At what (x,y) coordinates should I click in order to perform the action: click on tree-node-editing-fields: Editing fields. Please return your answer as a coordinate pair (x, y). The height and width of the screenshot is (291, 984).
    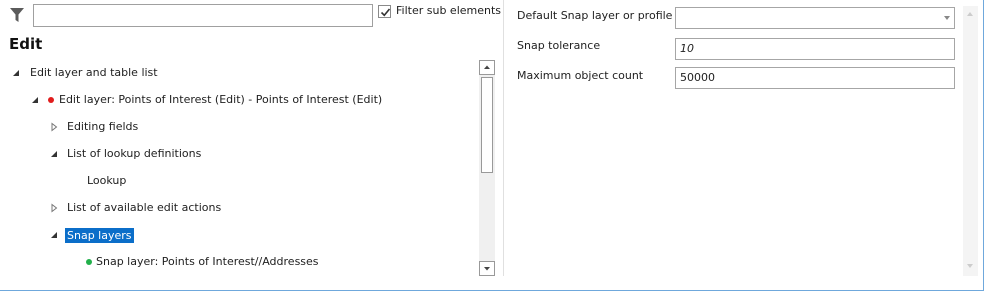
    Looking at the image, I should click on (239, 127).